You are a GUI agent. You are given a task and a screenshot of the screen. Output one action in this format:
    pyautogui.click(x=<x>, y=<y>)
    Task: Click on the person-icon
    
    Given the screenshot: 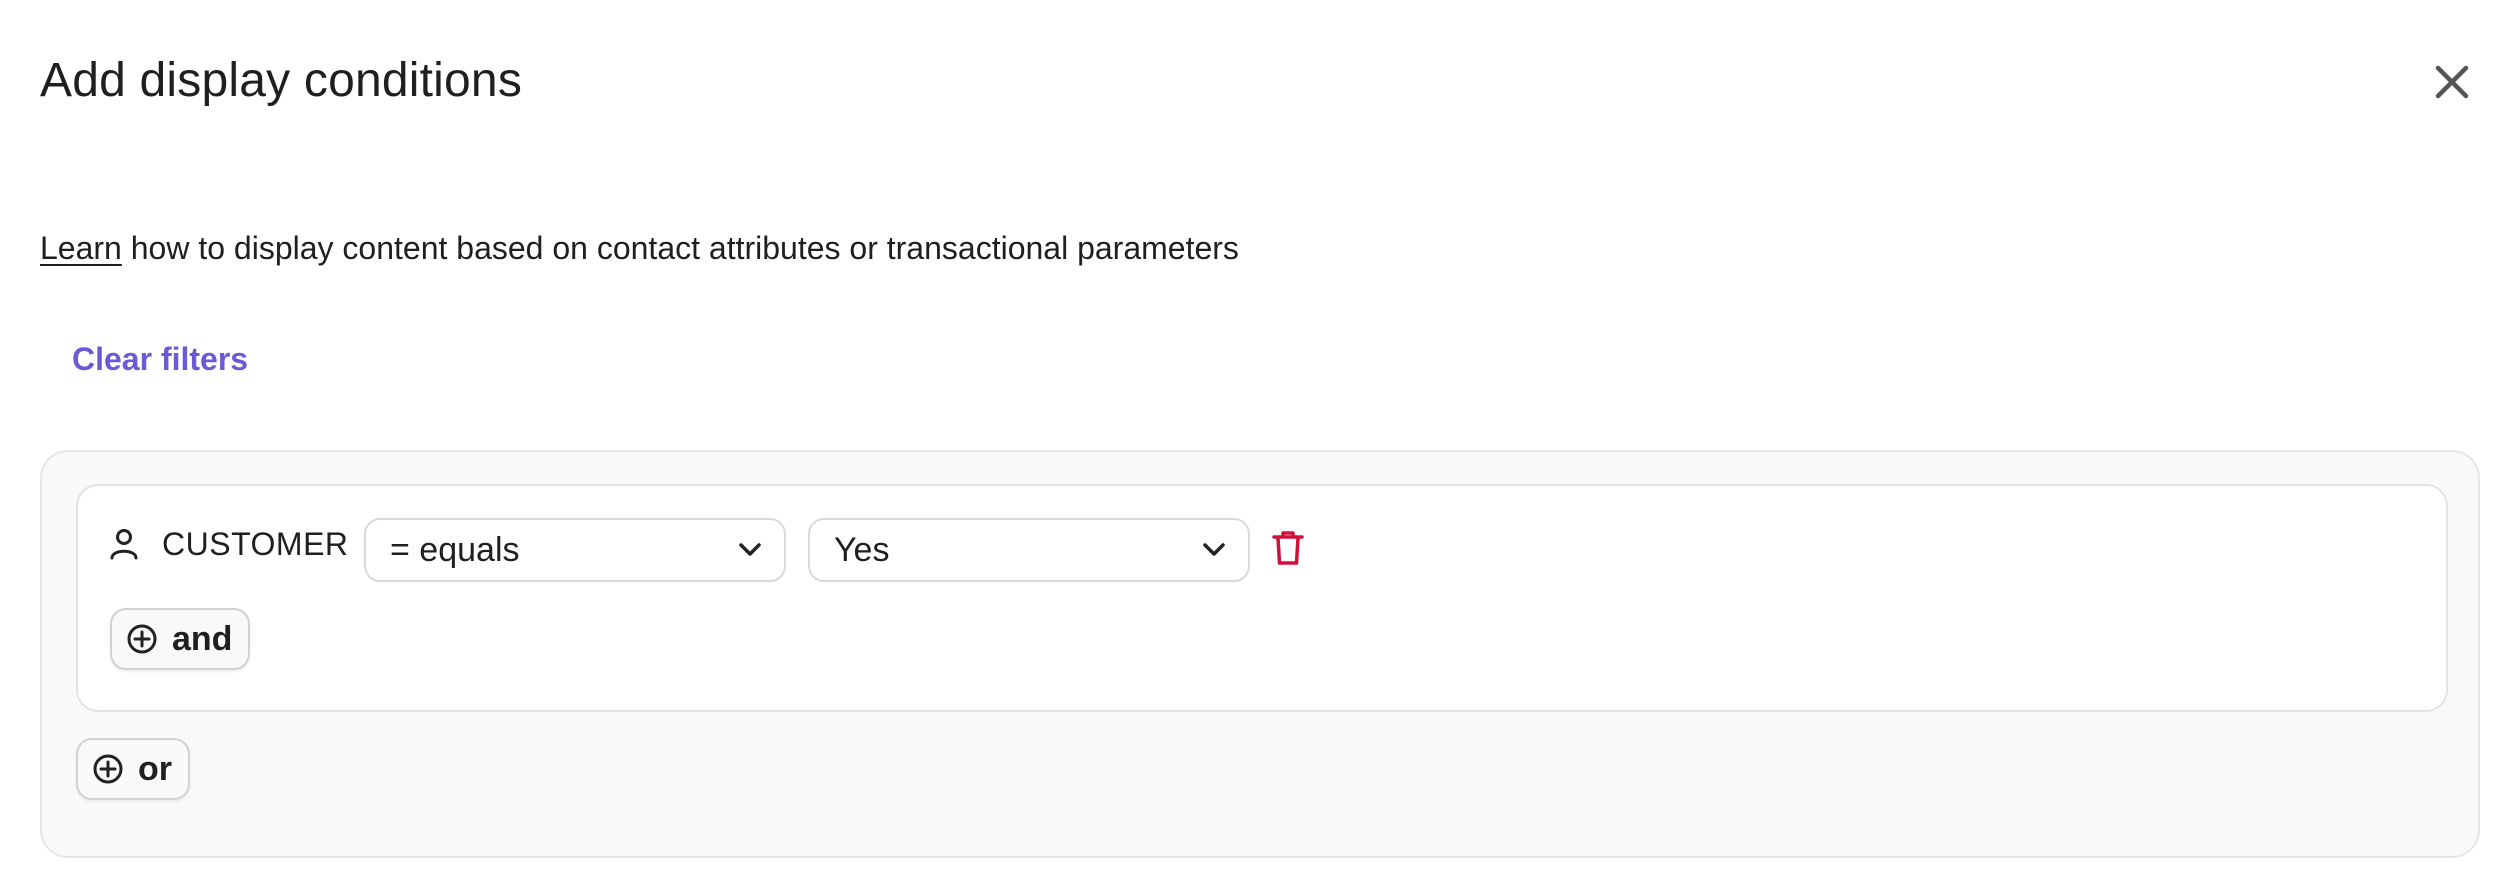 What is the action you would take?
    pyautogui.click(x=124, y=544)
    